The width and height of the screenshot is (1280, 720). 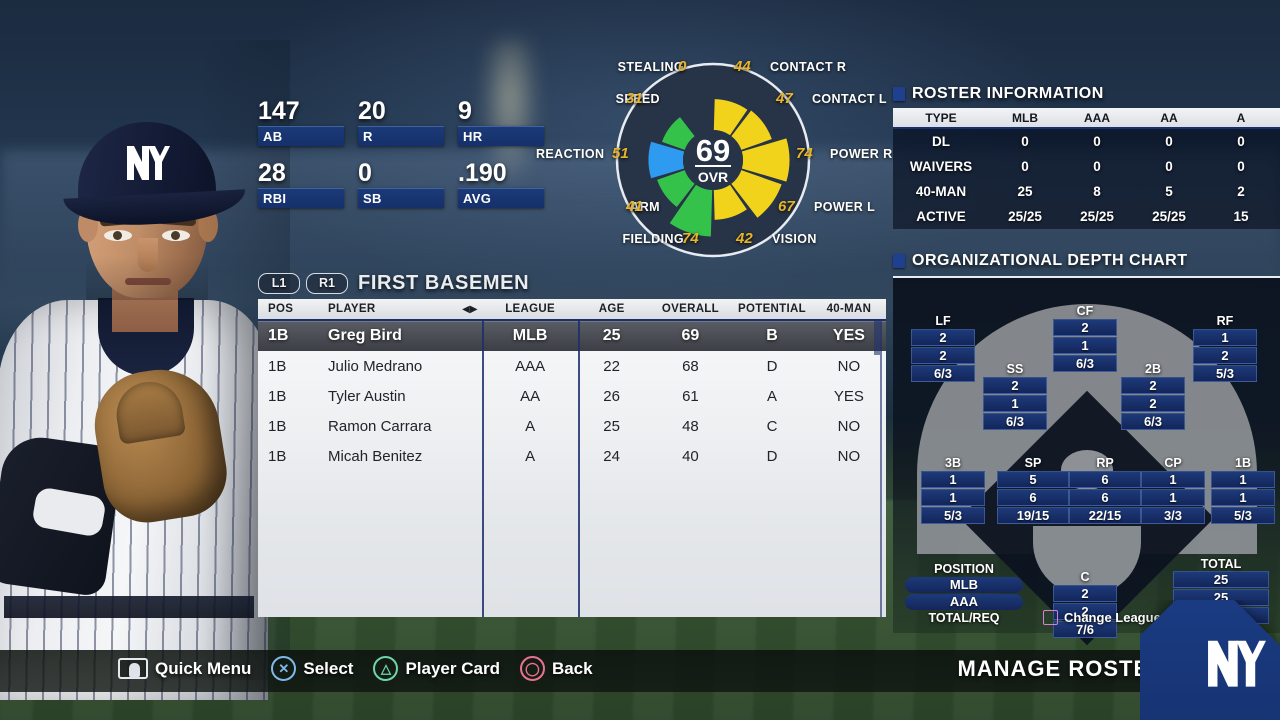 I want to click on ri-cell-aaa: 25/25, so click(x=1097, y=216).